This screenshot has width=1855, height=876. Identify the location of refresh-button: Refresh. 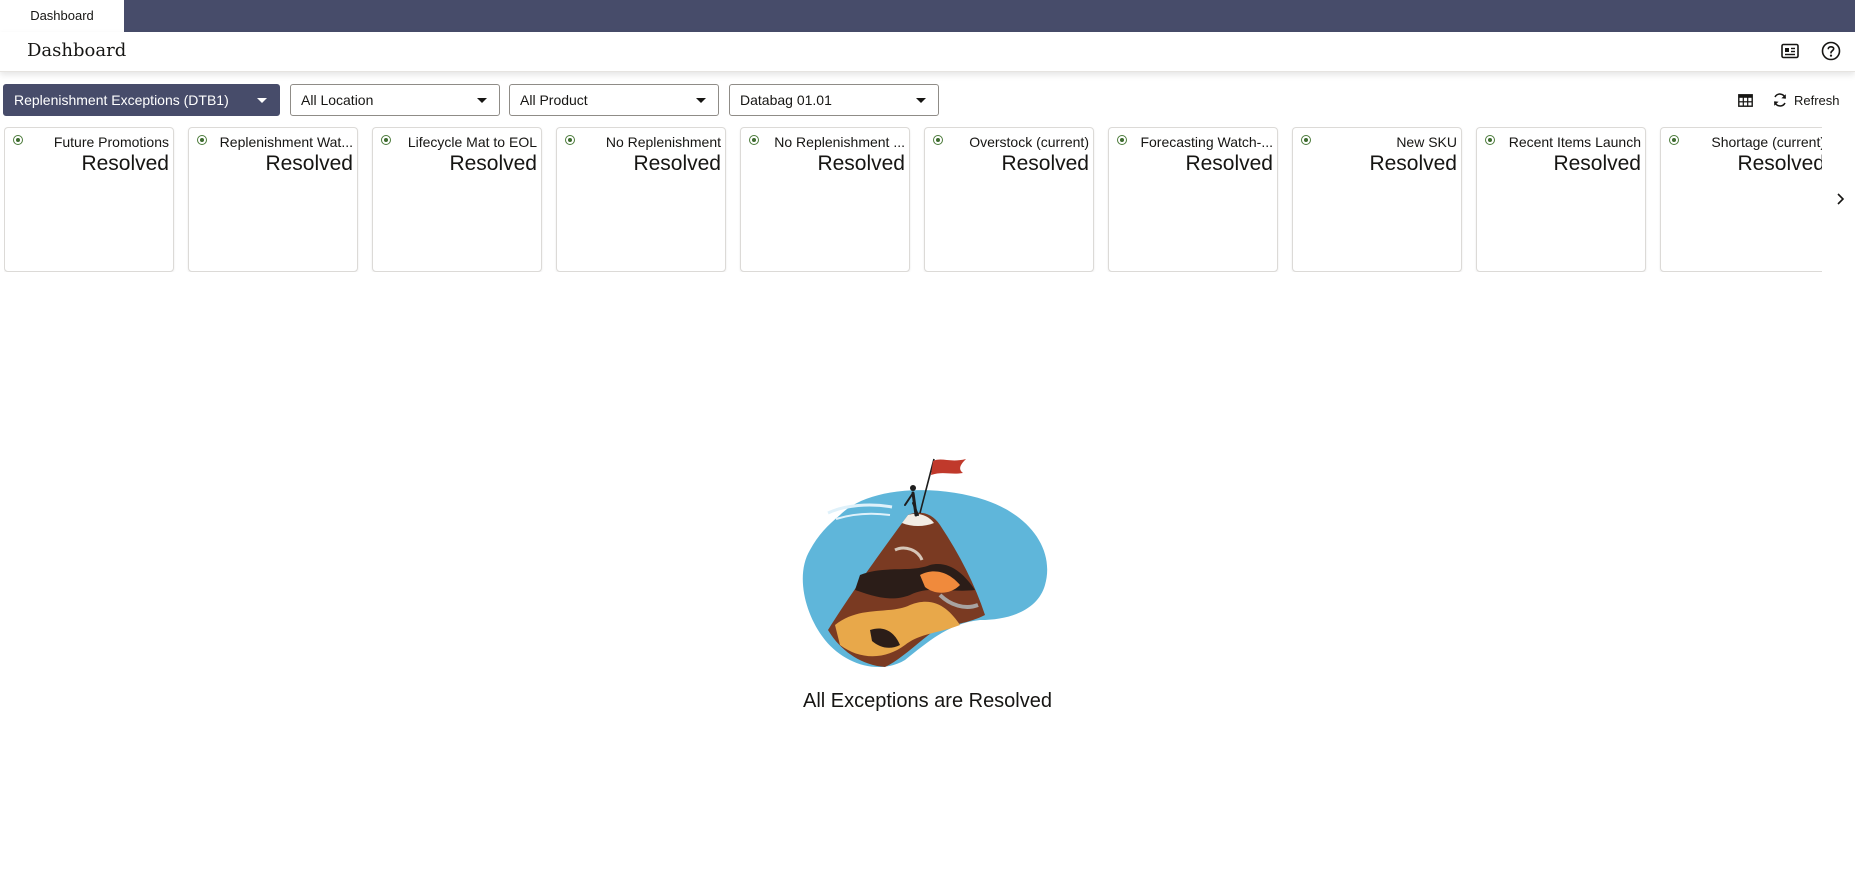
(1806, 100).